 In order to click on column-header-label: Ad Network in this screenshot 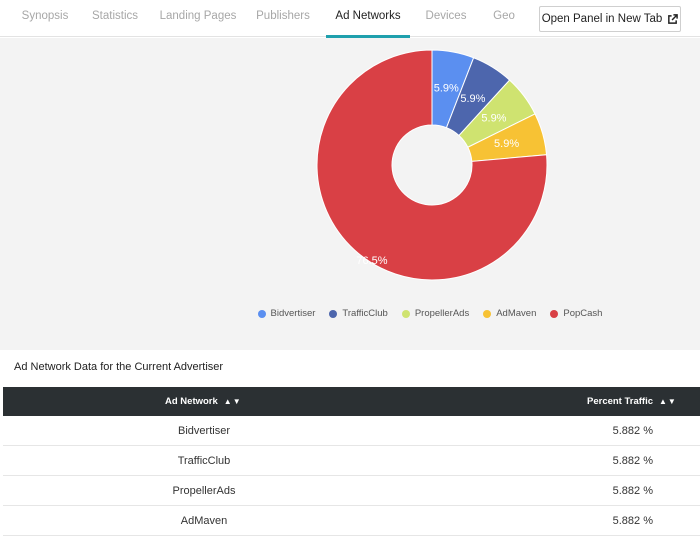, I will do `click(191, 401)`.